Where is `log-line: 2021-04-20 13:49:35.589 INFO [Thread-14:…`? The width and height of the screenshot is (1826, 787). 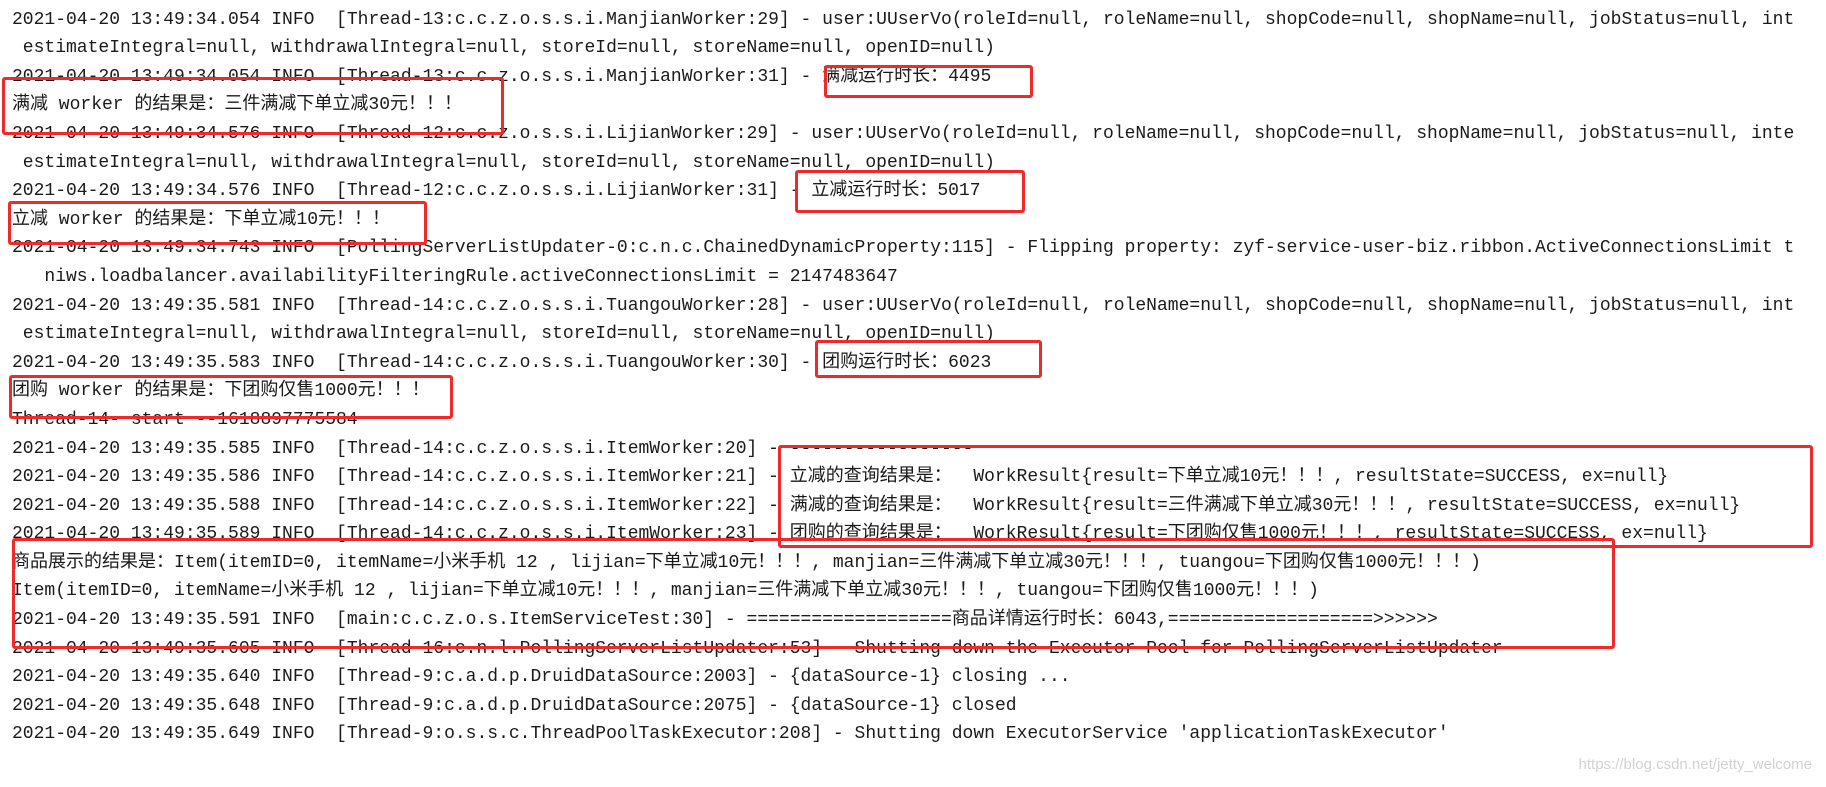
log-line: 2021-04-20 13:49:35.589 INFO [Thread-14:… is located at coordinates (860, 534).